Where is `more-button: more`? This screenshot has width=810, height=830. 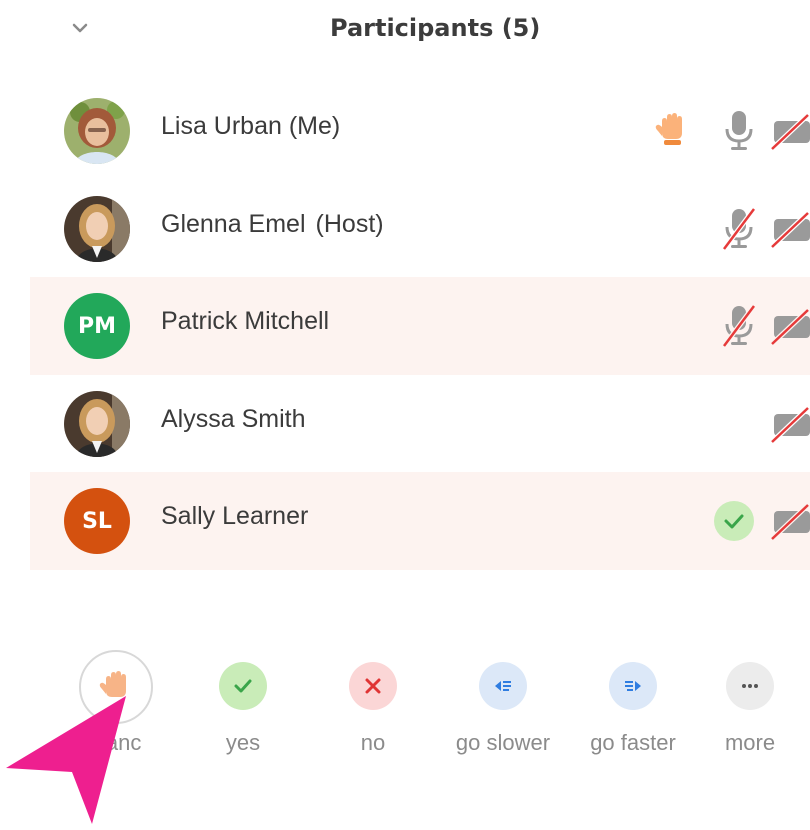
more-button: more is located at coordinates (750, 705).